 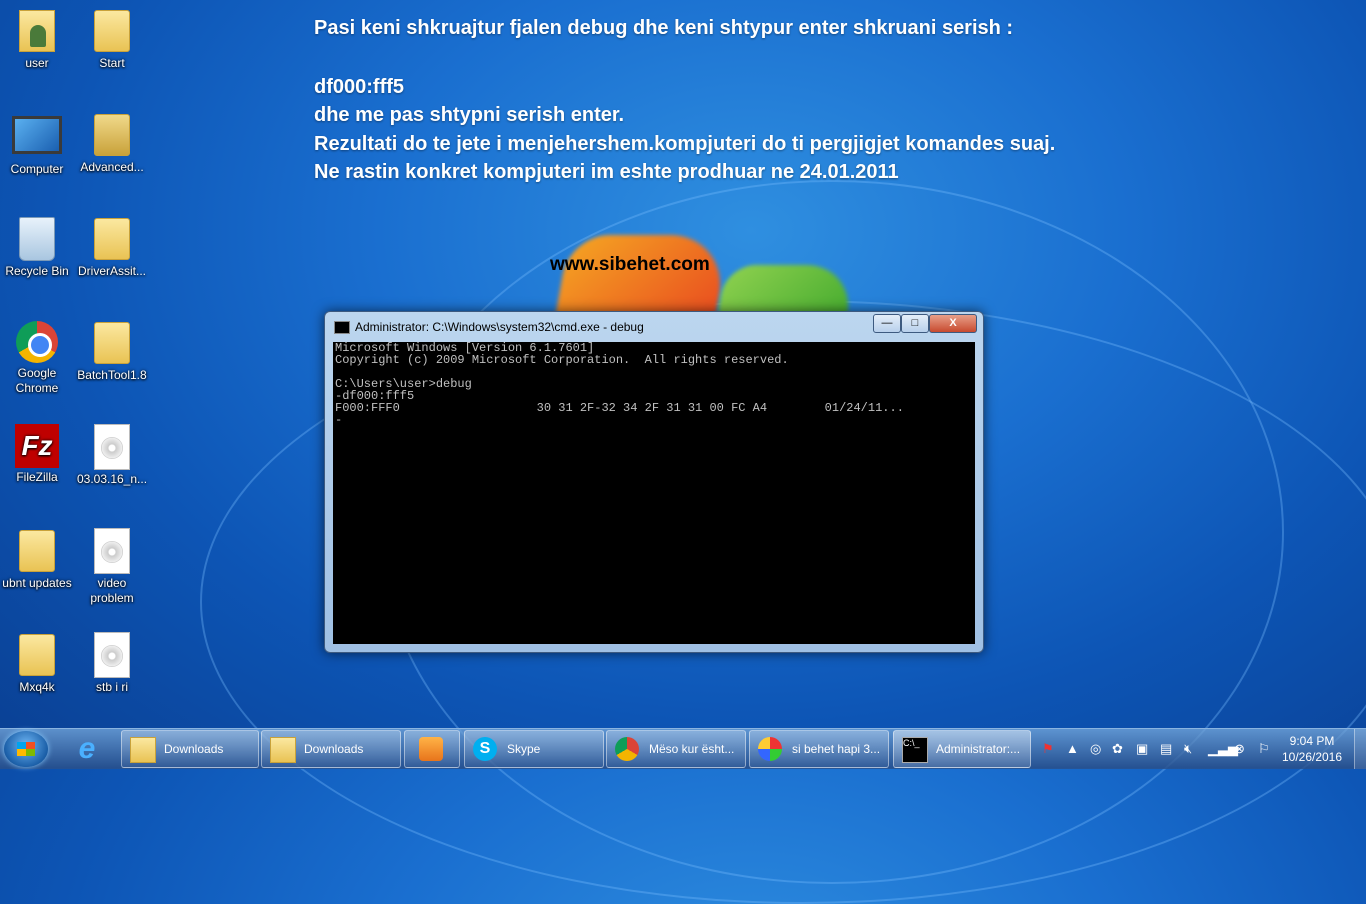 What do you see at coordinates (112, 590) in the screenshot?
I see `desktop-icon-label: video problem` at bounding box center [112, 590].